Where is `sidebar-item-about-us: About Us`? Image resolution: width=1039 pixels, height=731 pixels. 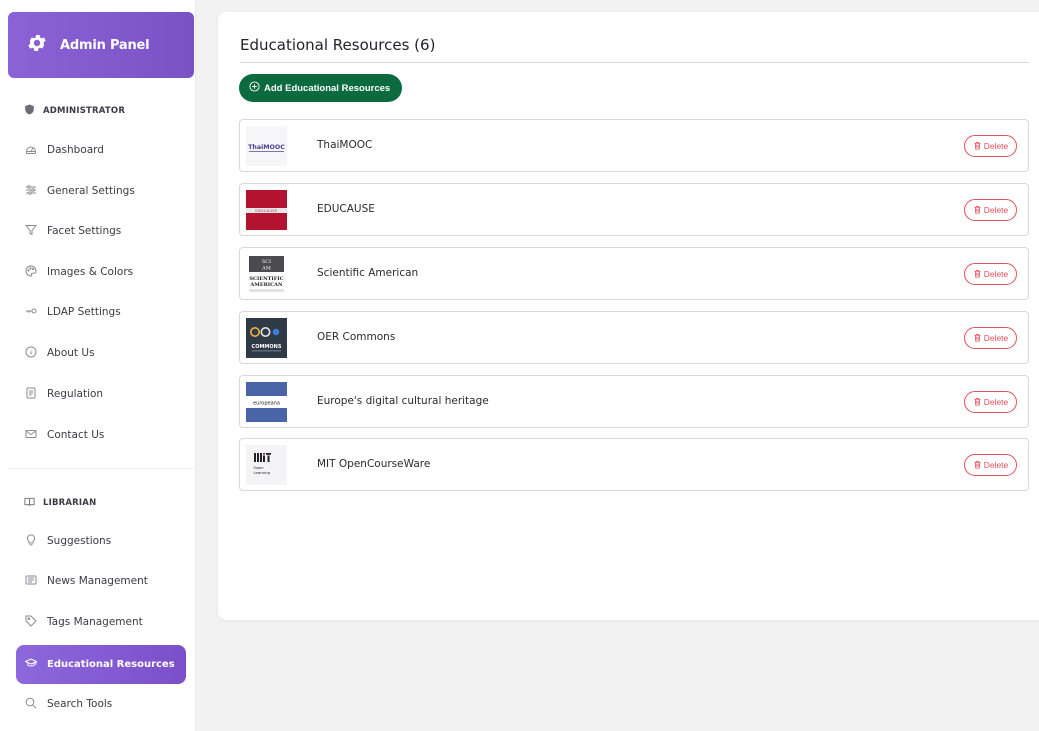
sidebar-item-about-us: About Us is located at coordinates (101, 353).